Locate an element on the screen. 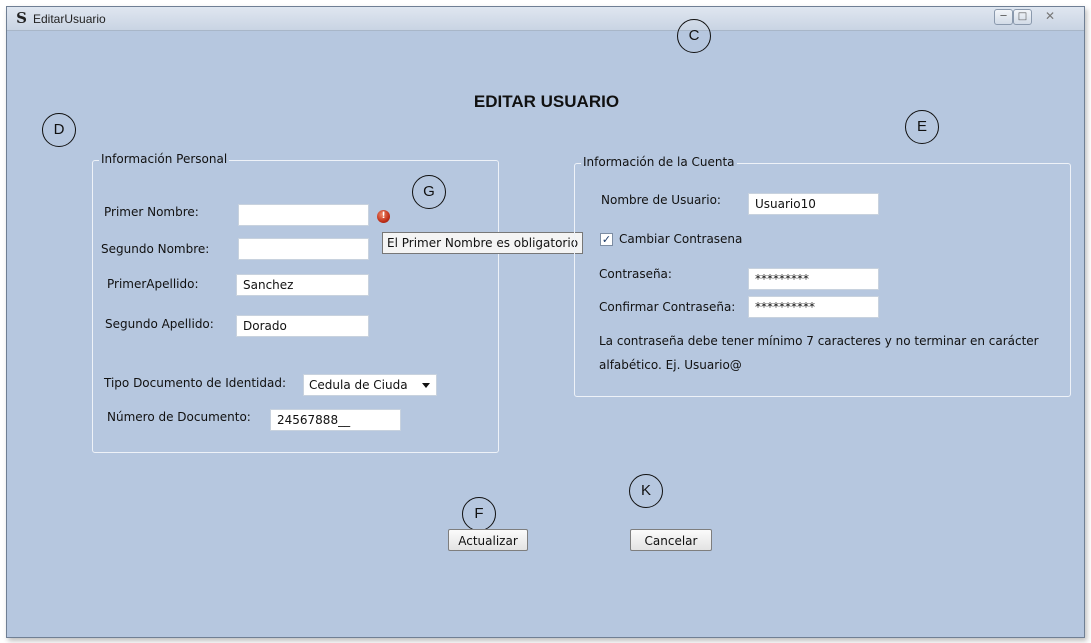 The height and width of the screenshot is (643, 1091). confirmar-contrasena-input: ********** is located at coordinates (813, 307).